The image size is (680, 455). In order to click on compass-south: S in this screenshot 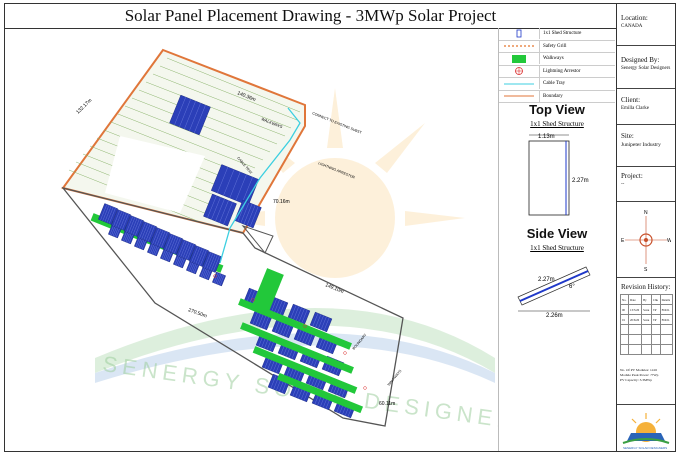, I will do `click(646, 270)`.